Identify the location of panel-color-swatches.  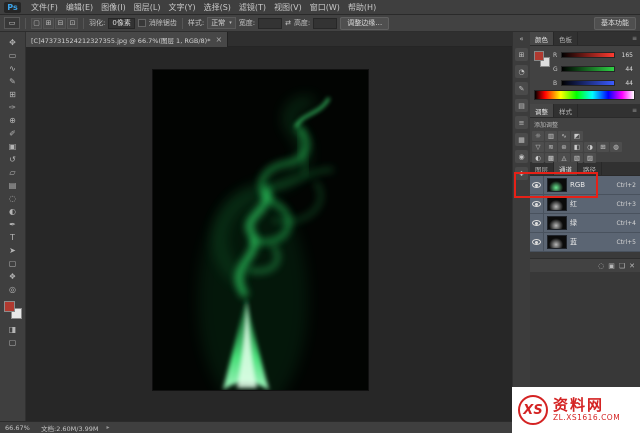
(542, 59).